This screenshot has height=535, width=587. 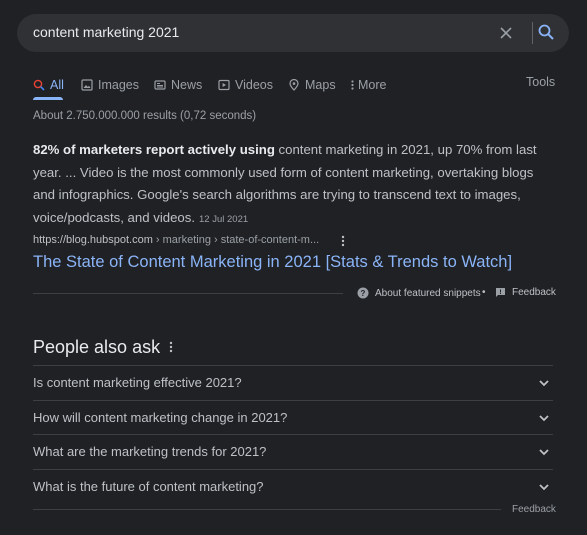 I want to click on help-icon: ?, so click(x=363, y=293).